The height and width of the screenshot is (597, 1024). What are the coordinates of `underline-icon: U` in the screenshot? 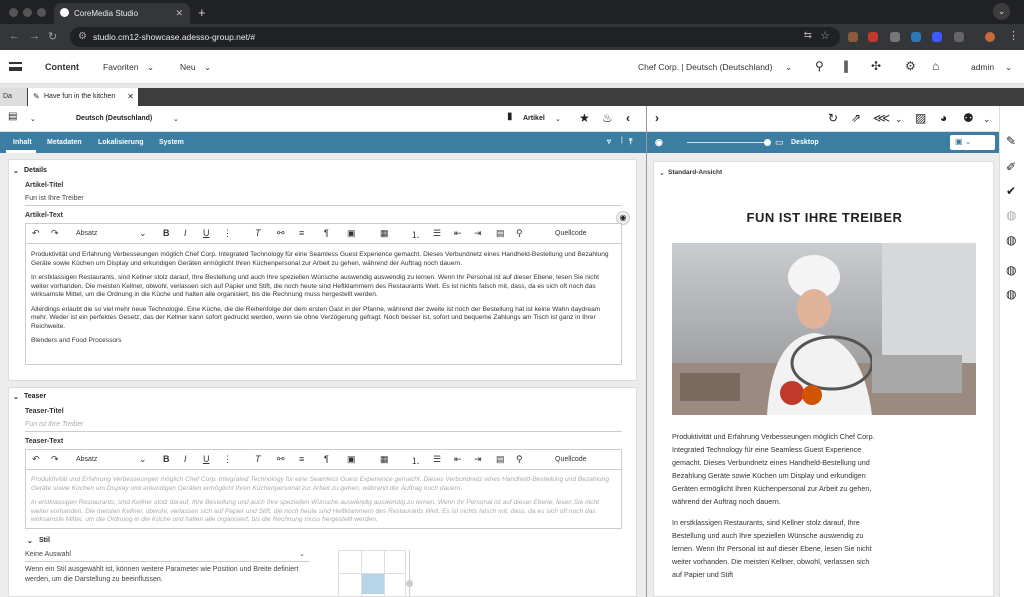 It's located at (206, 233).